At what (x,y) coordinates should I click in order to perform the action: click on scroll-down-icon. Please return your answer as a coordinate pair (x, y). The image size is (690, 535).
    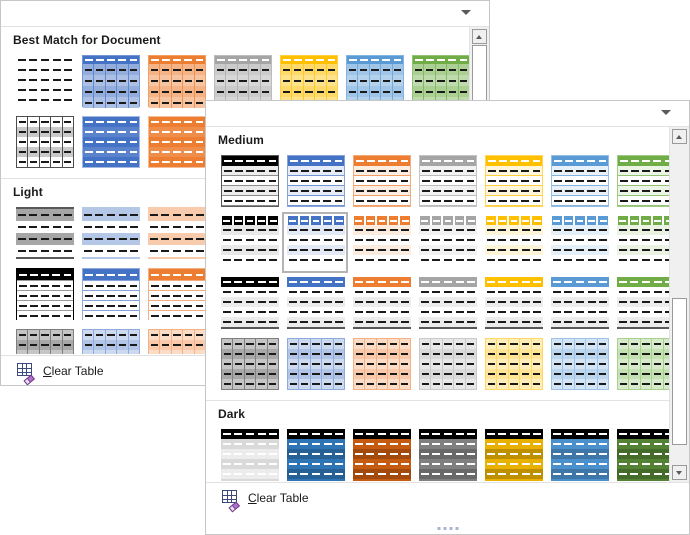
    Looking at the image, I should click on (679, 472).